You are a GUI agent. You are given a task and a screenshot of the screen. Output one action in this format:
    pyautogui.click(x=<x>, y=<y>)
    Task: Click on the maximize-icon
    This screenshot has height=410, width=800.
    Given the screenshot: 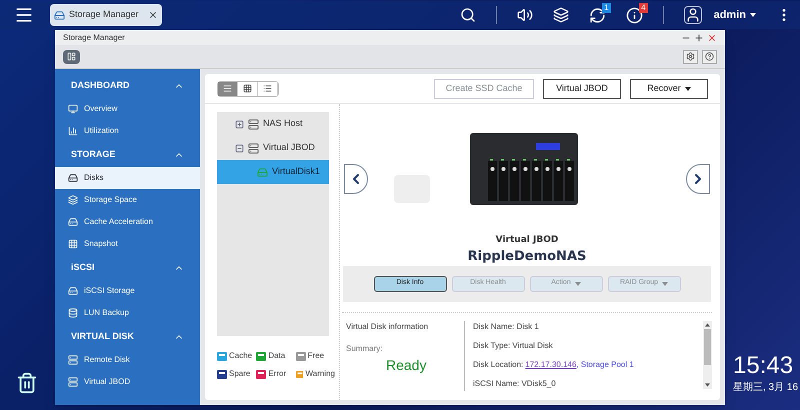 What is the action you would take?
    pyautogui.click(x=699, y=37)
    